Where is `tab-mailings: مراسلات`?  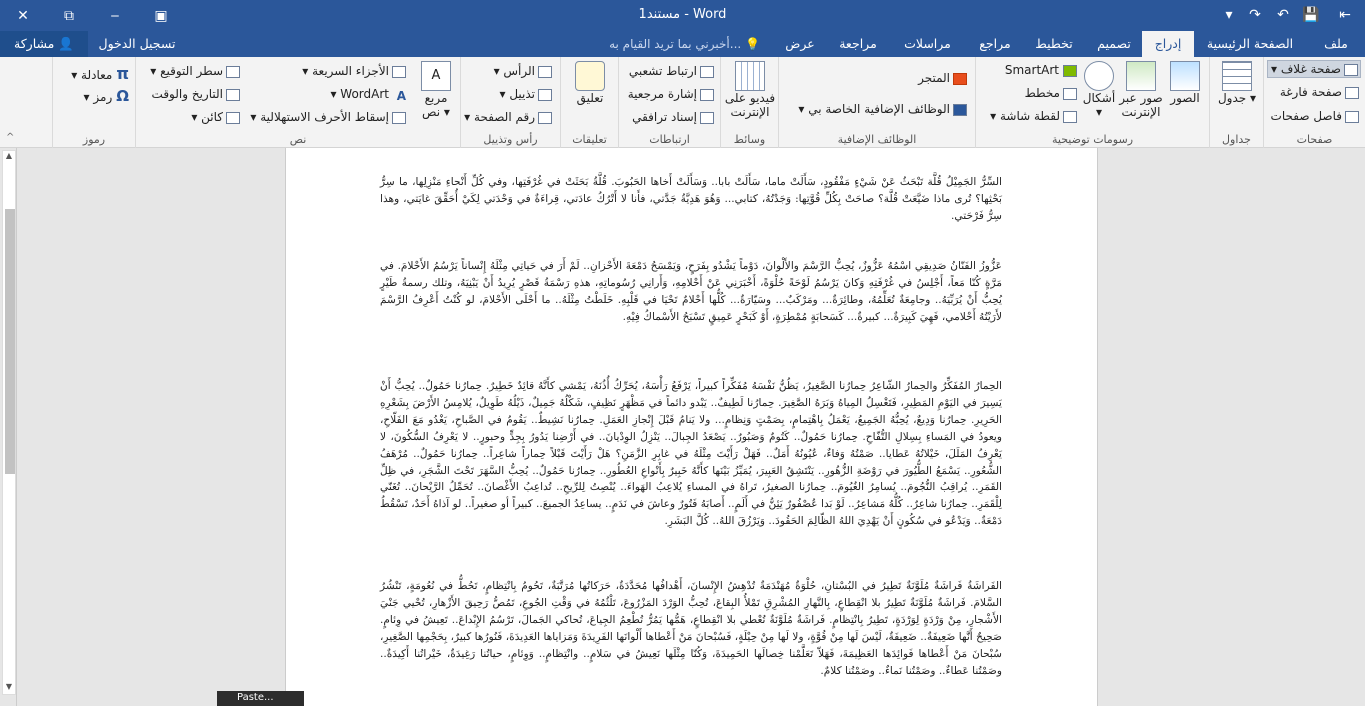 tab-mailings: مراسلات is located at coordinates (927, 44).